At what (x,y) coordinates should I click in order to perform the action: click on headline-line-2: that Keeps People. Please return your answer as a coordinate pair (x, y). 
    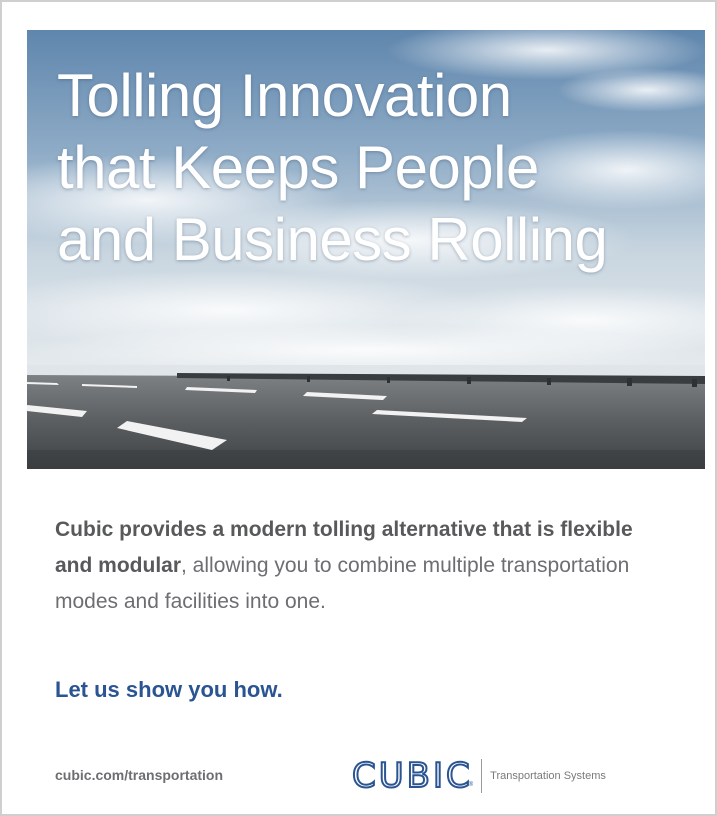
    Looking at the image, I should click on (298, 167).